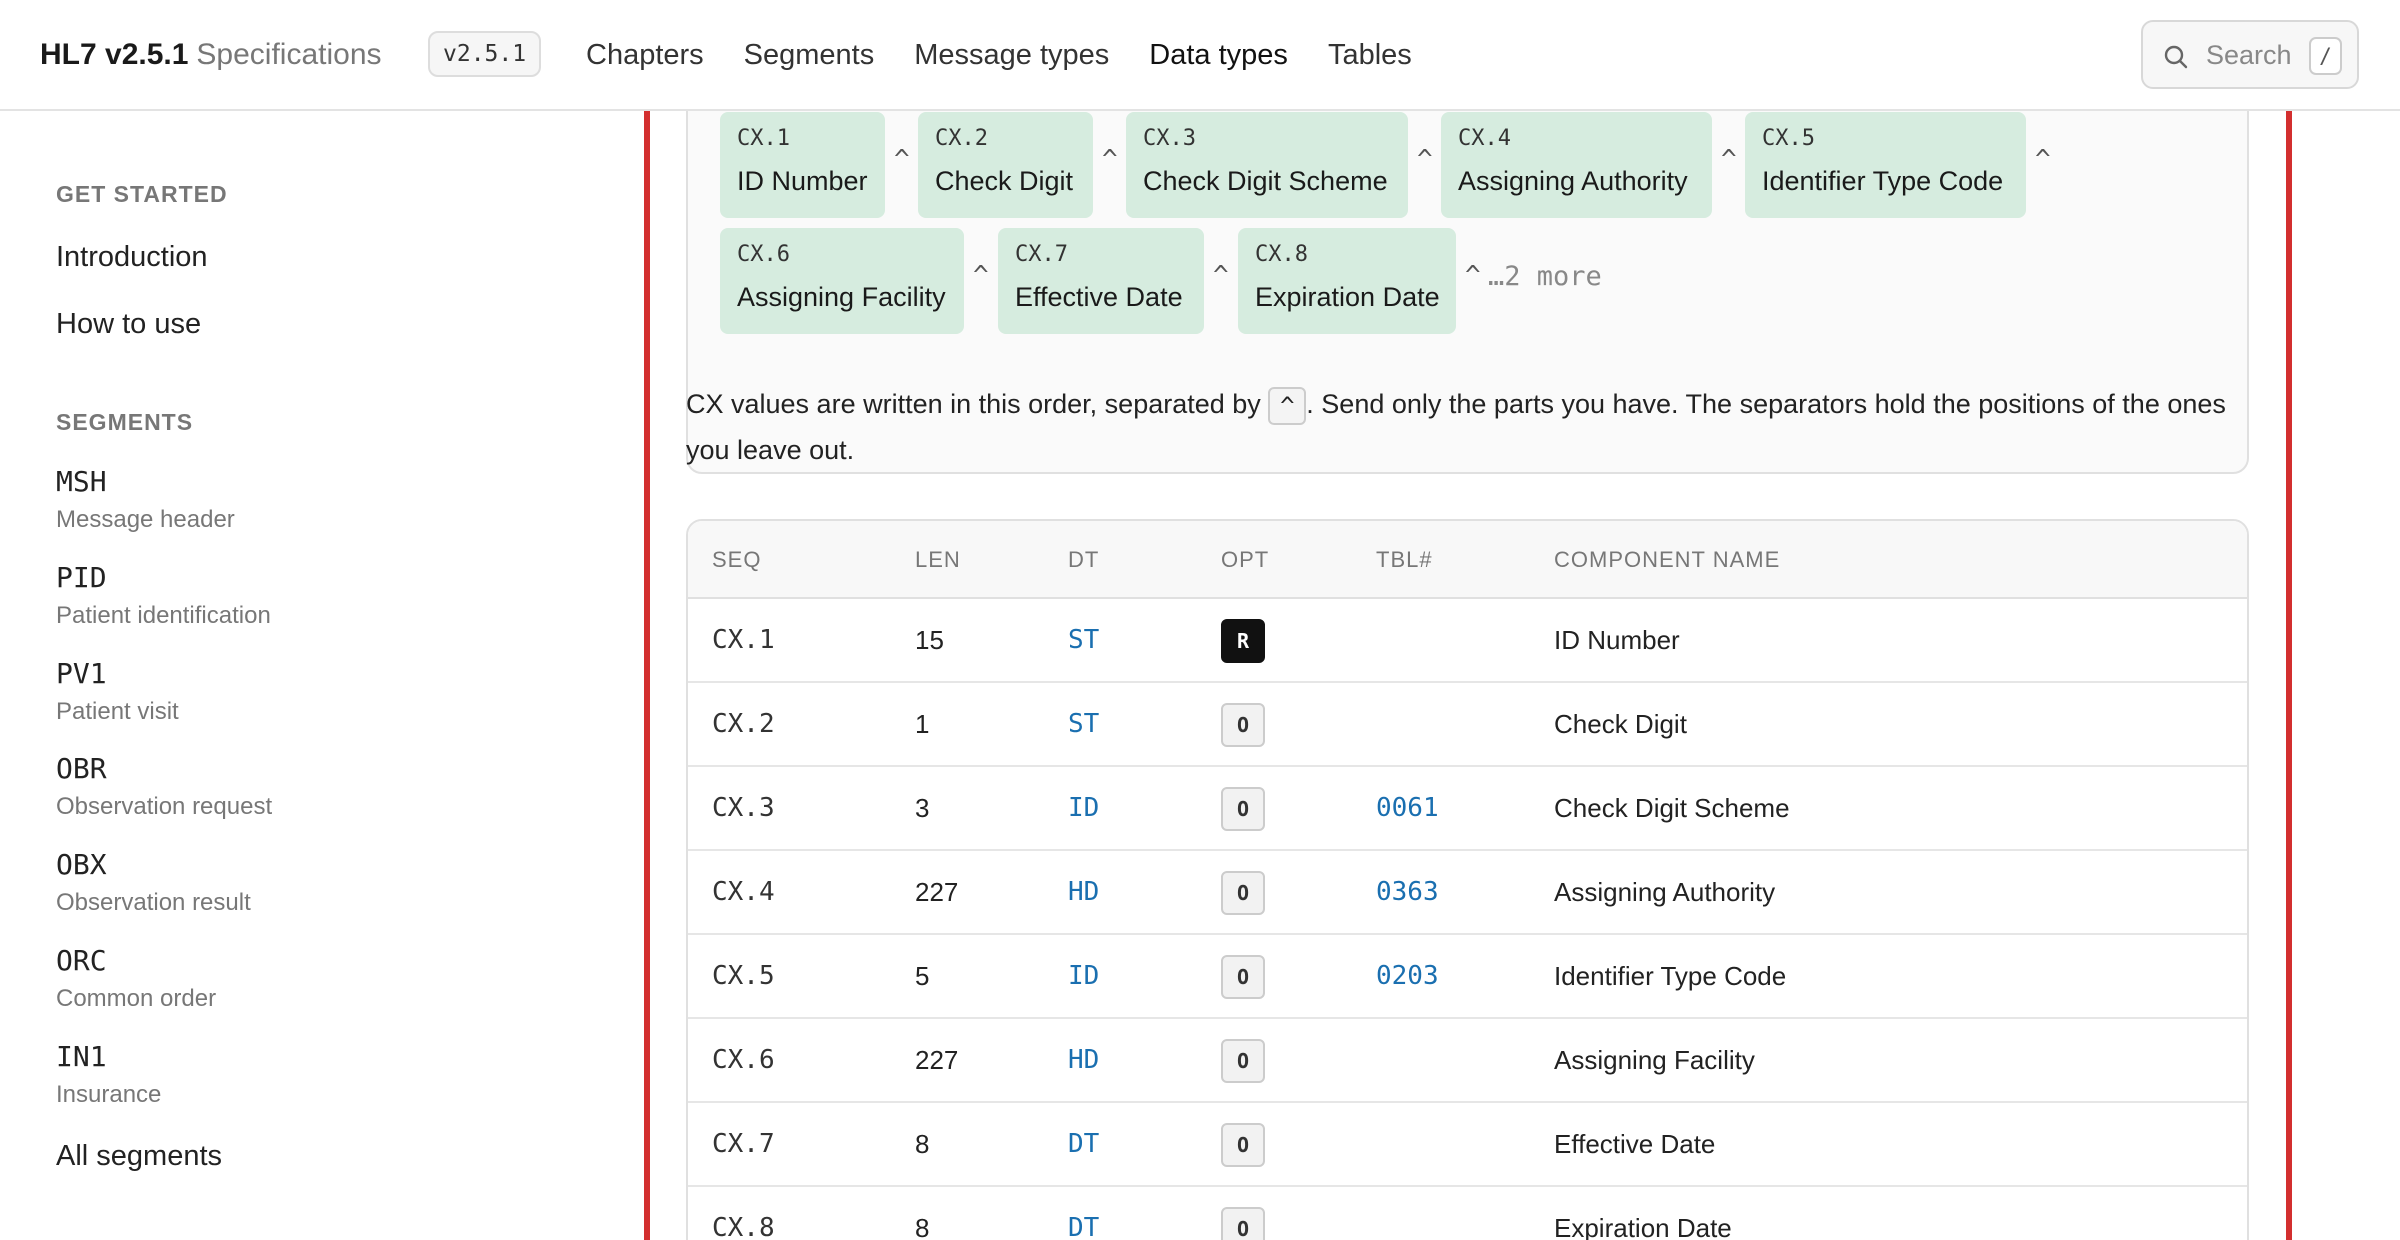  I want to click on search-button: Search /, so click(2250, 54).